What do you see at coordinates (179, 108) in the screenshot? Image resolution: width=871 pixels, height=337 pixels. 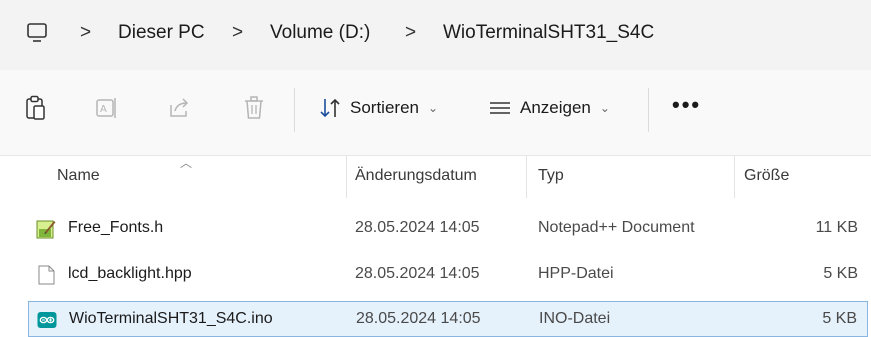 I see `share-icon` at bounding box center [179, 108].